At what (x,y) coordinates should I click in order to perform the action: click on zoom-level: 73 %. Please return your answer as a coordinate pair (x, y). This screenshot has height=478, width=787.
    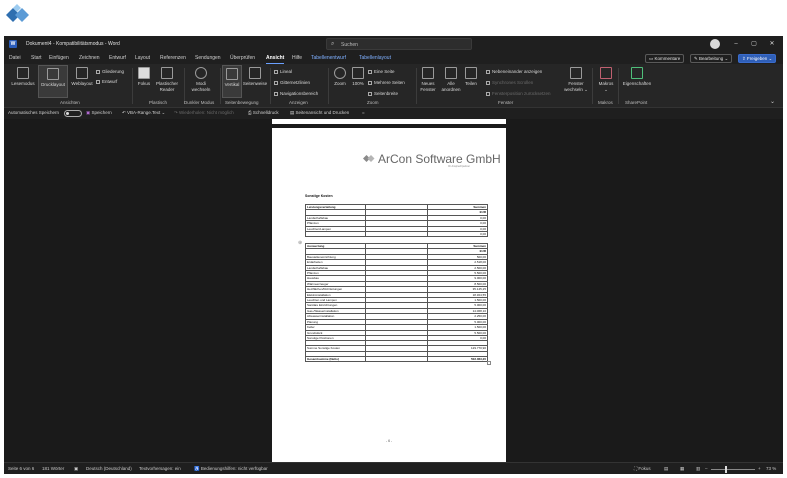
    Looking at the image, I should click on (771, 468).